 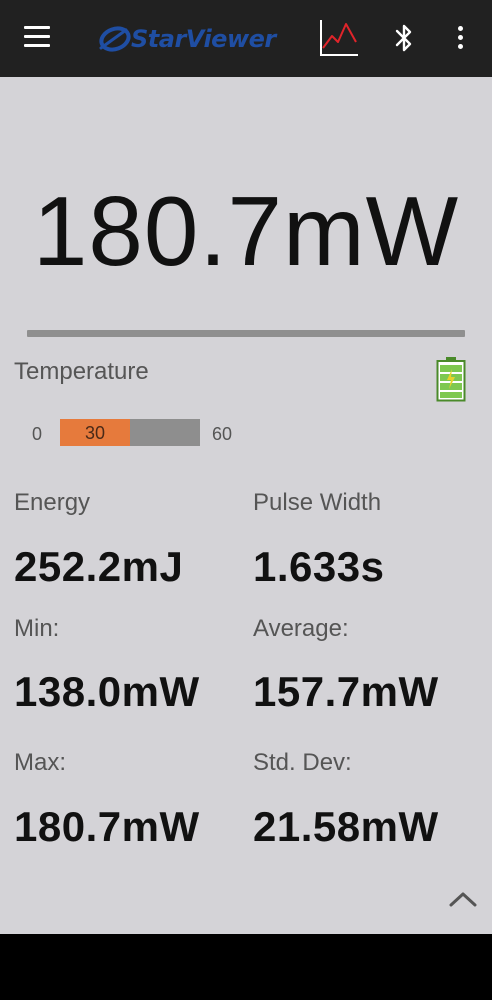 I want to click on more-vertical-icon, so click(x=461, y=38).